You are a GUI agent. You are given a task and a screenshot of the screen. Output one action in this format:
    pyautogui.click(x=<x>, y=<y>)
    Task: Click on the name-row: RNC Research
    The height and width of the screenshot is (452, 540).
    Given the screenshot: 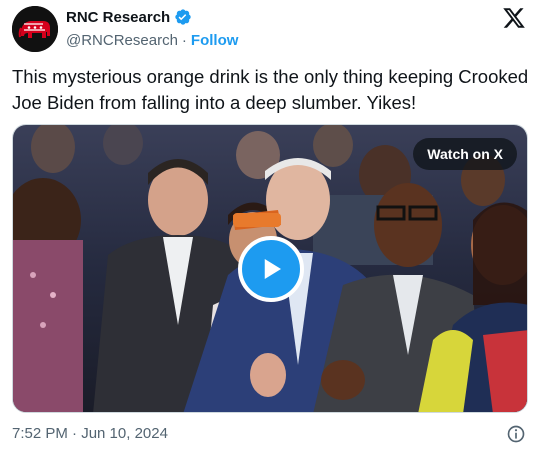 What is the action you would take?
    pyautogui.click(x=129, y=17)
    